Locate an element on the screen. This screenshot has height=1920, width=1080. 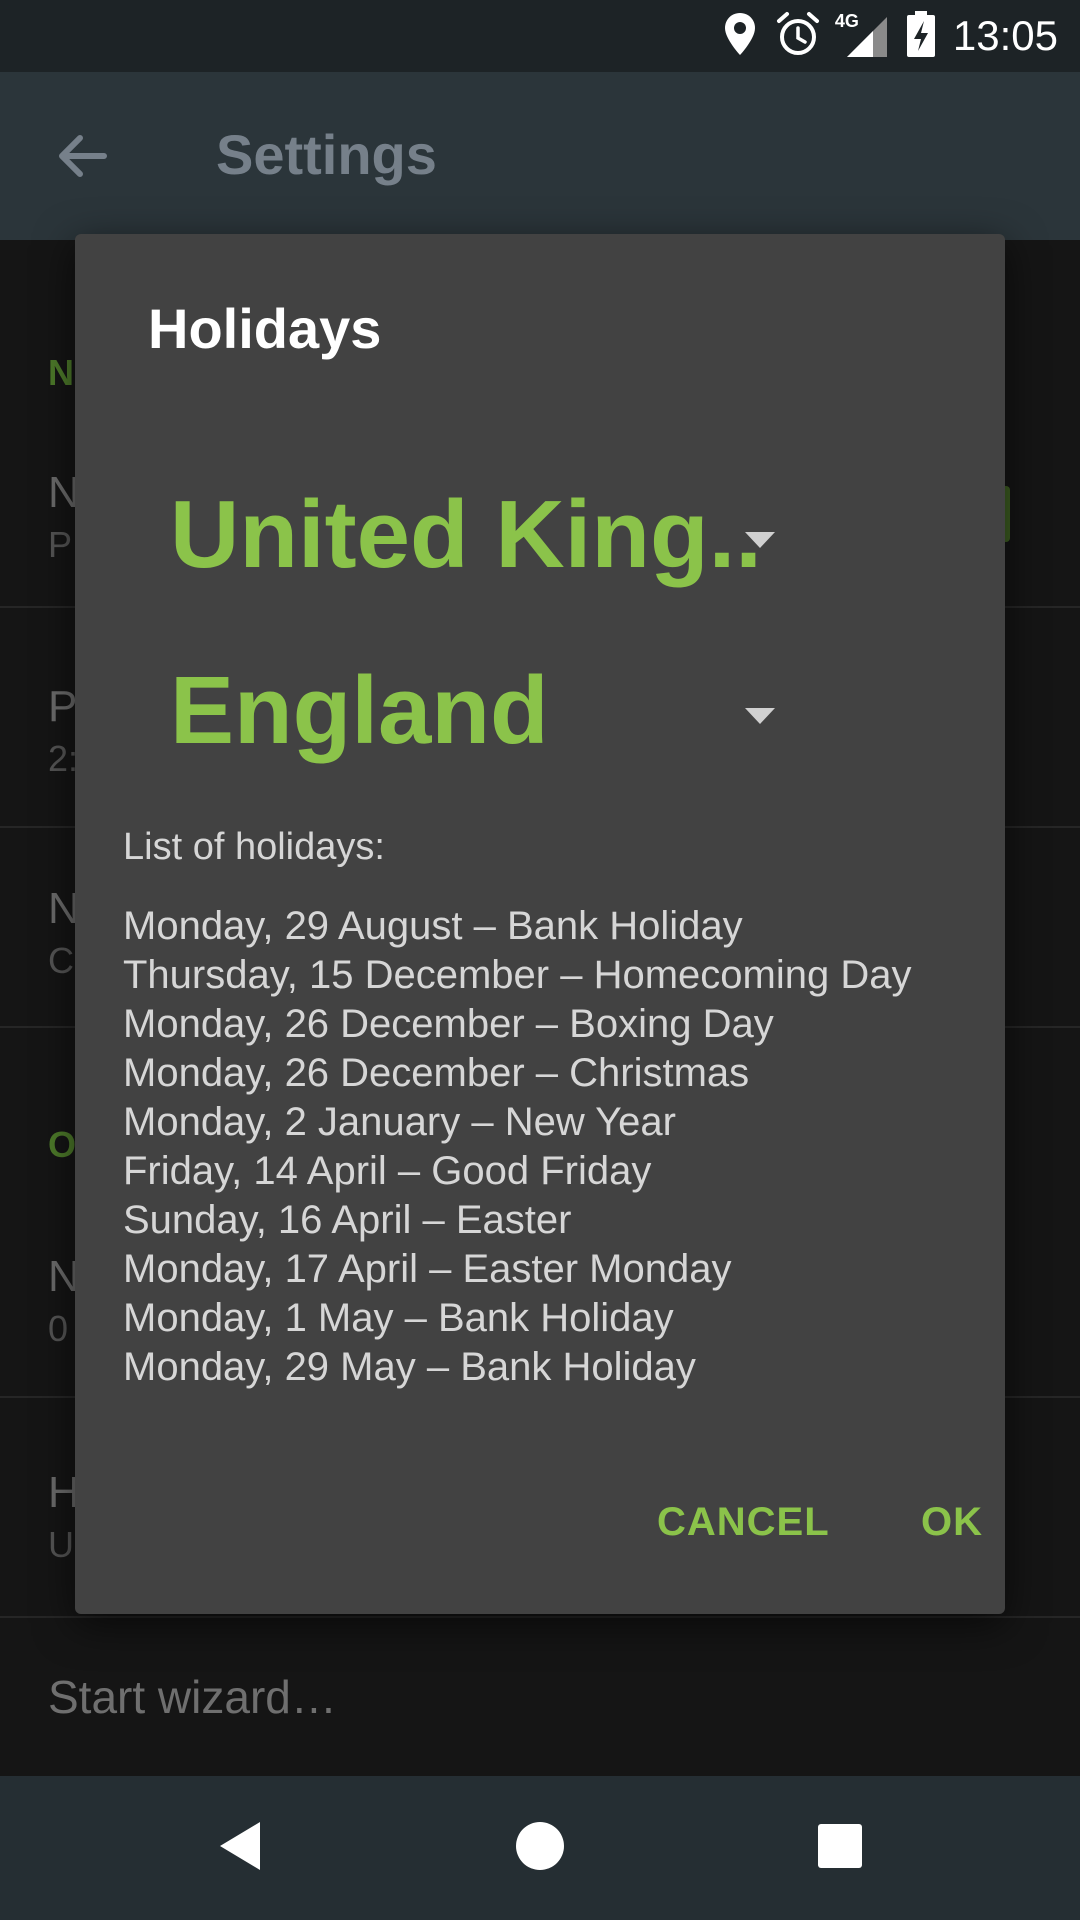
network-type-label: 4G is located at coordinates (846, 21).